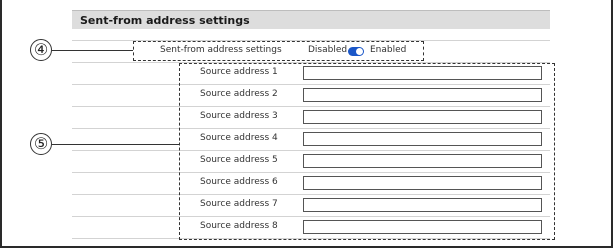  I want to click on toggle-knob, so click(359, 51).